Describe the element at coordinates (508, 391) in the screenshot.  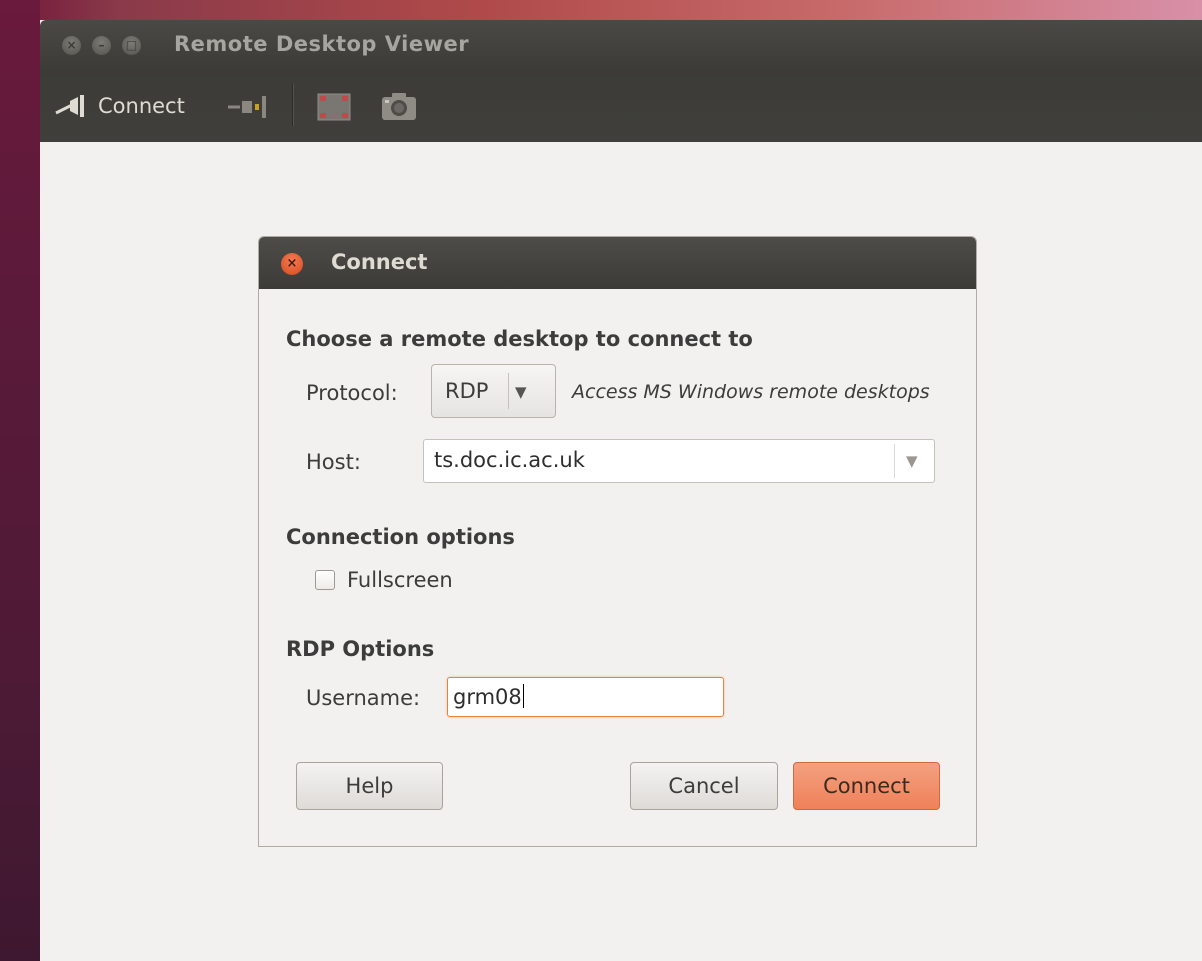
I see `protocol-select-separator` at that location.